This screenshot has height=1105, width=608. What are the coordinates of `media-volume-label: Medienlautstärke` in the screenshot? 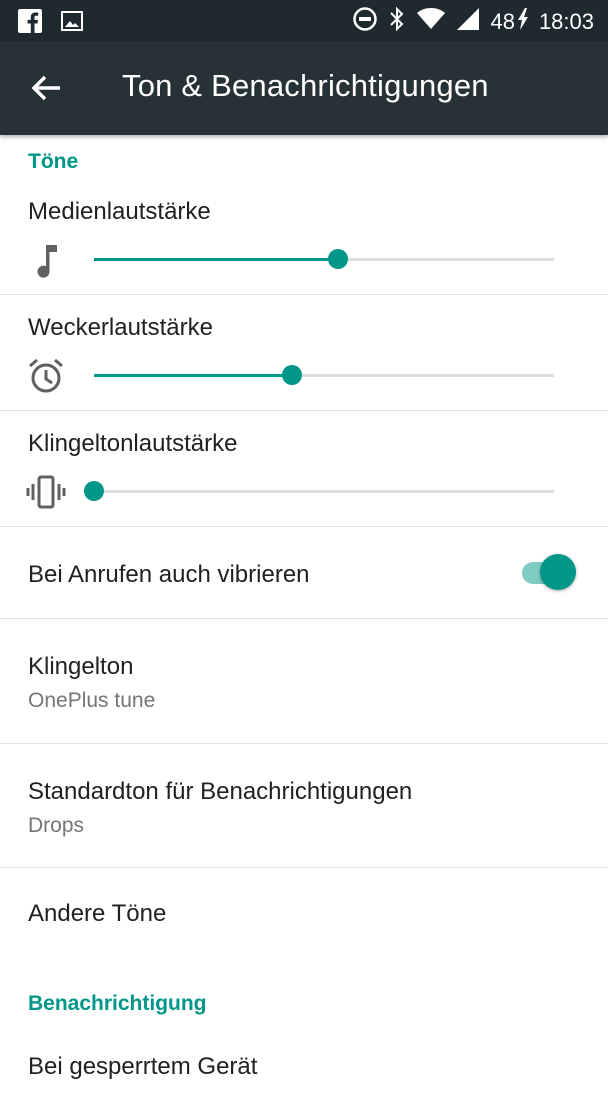 It's located at (119, 211).